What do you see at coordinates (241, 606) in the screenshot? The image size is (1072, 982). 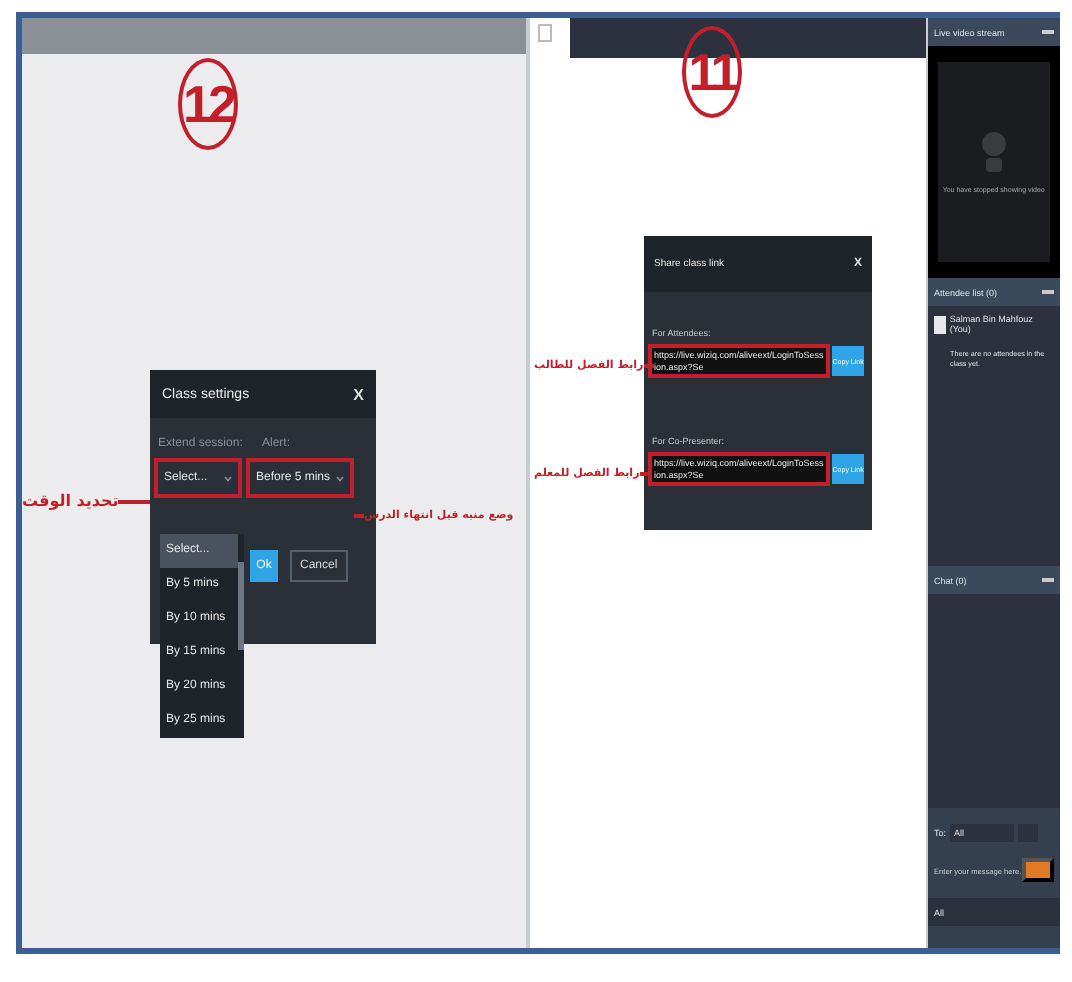 I see `scrollbar-thumb` at bounding box center [241, 606].